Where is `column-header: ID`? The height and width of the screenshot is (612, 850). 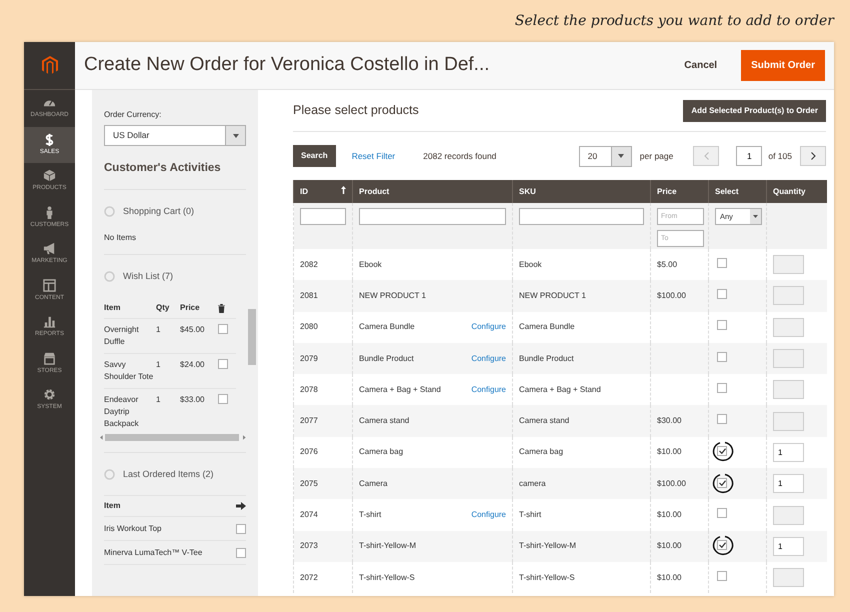
column-header: ID is located at coordinates (304, 192).